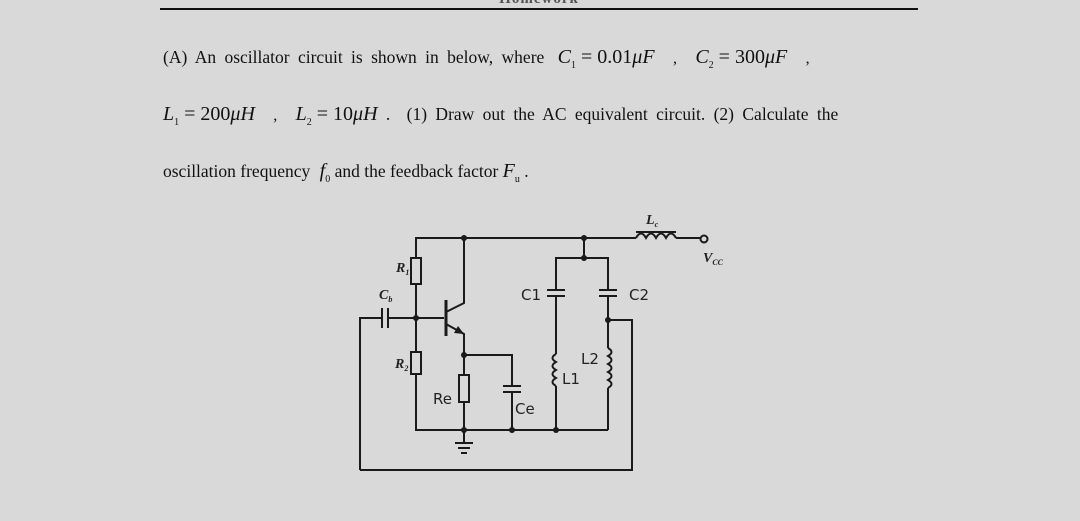  I want to click on label-re: Re, so click(442, 399).